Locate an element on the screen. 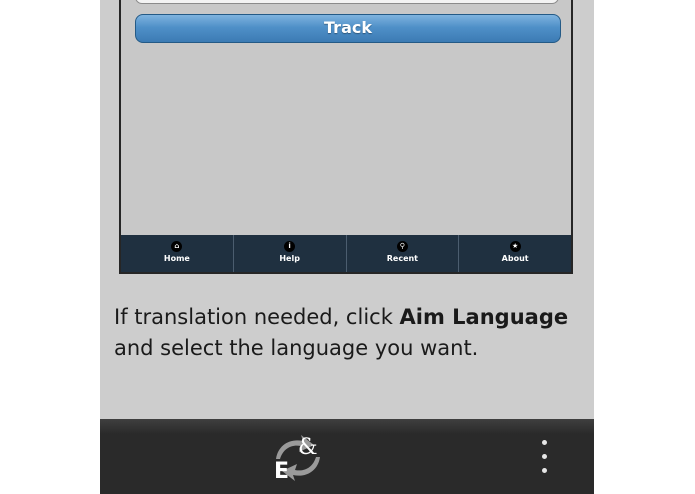 The width and height of the screenshot is (695, 494). nav-item-help: i Help is located at coordinates (290, 253).